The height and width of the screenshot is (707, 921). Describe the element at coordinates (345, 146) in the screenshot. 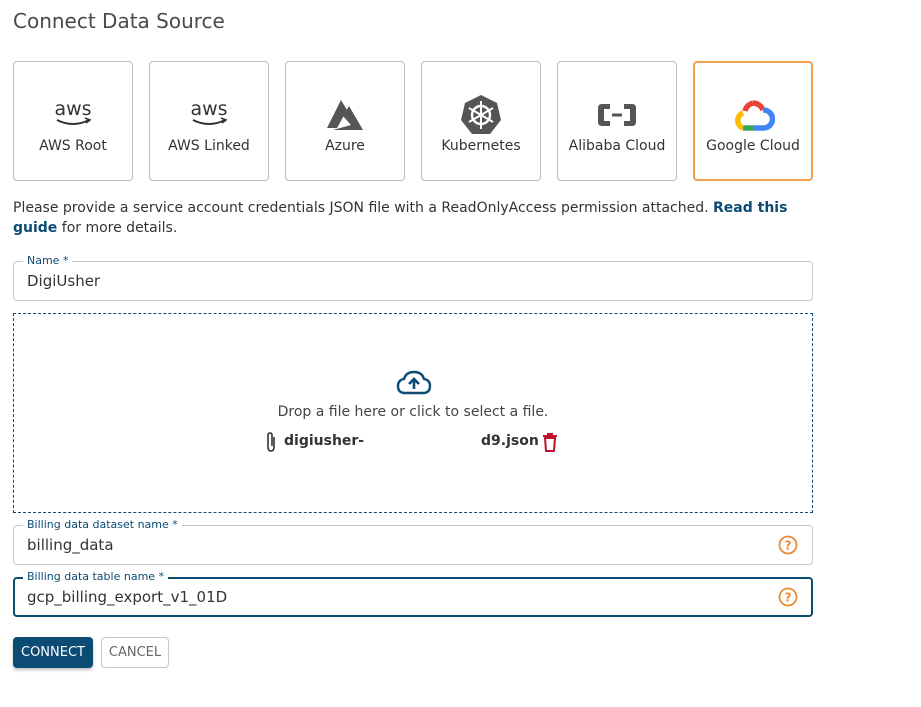

I see `provider-label: Azure` at that location.